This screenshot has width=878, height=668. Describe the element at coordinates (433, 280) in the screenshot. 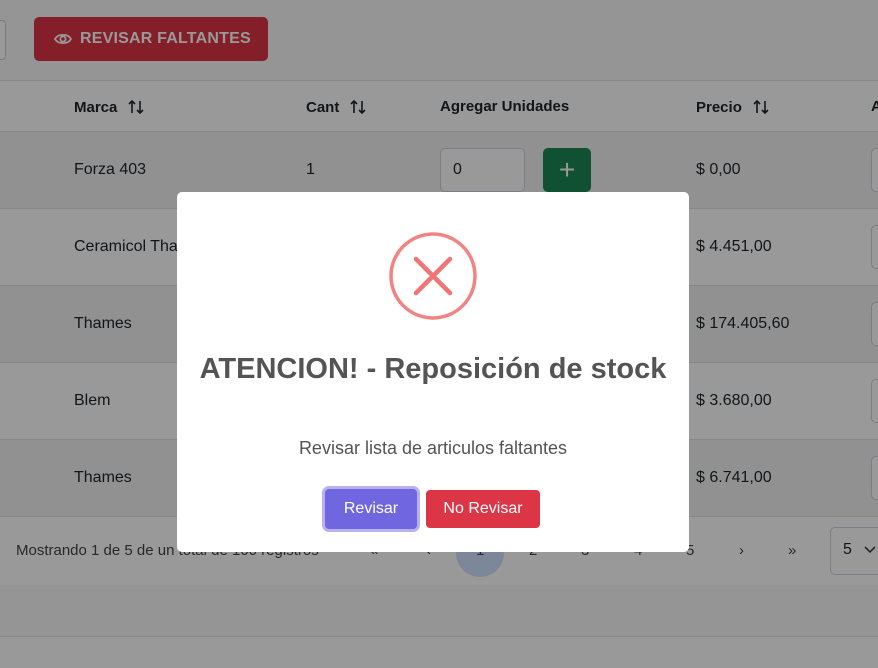

I see `error-x-icon` at that location.